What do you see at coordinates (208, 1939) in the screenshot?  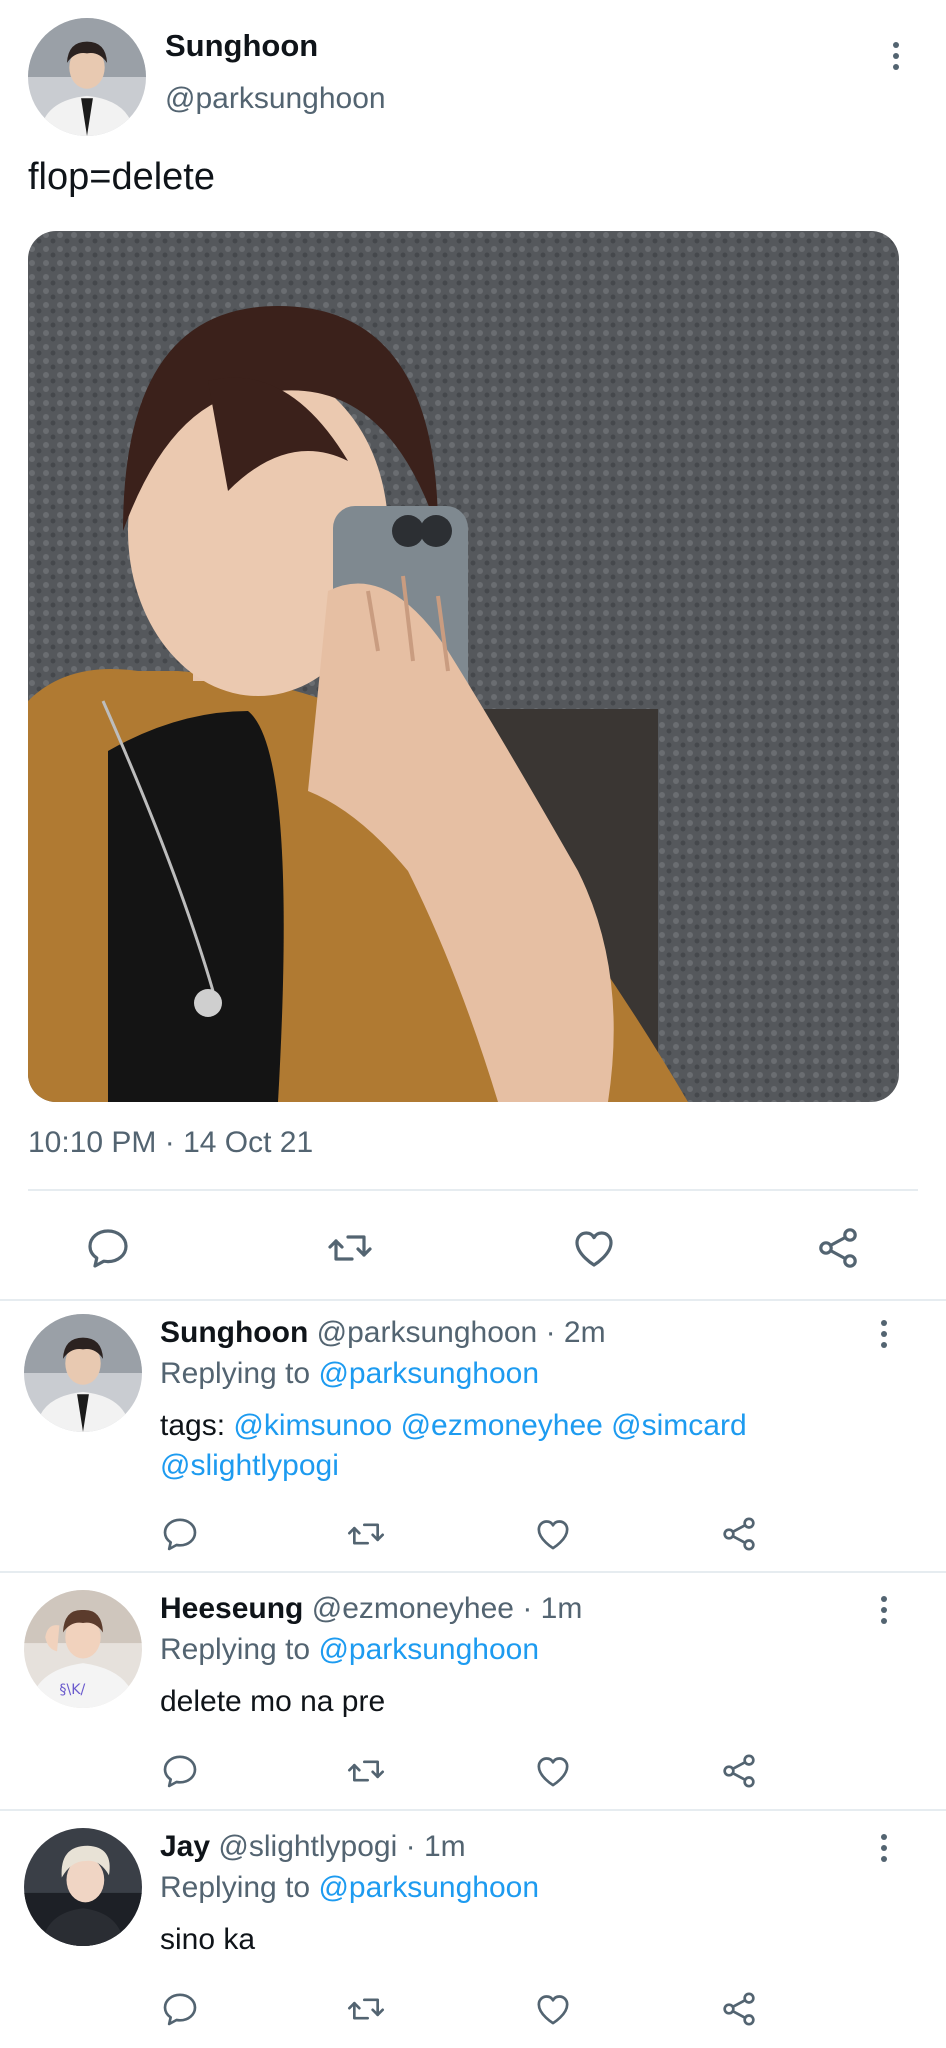 I see `reply-text: sino ka` at bounding box center [208, 1939].